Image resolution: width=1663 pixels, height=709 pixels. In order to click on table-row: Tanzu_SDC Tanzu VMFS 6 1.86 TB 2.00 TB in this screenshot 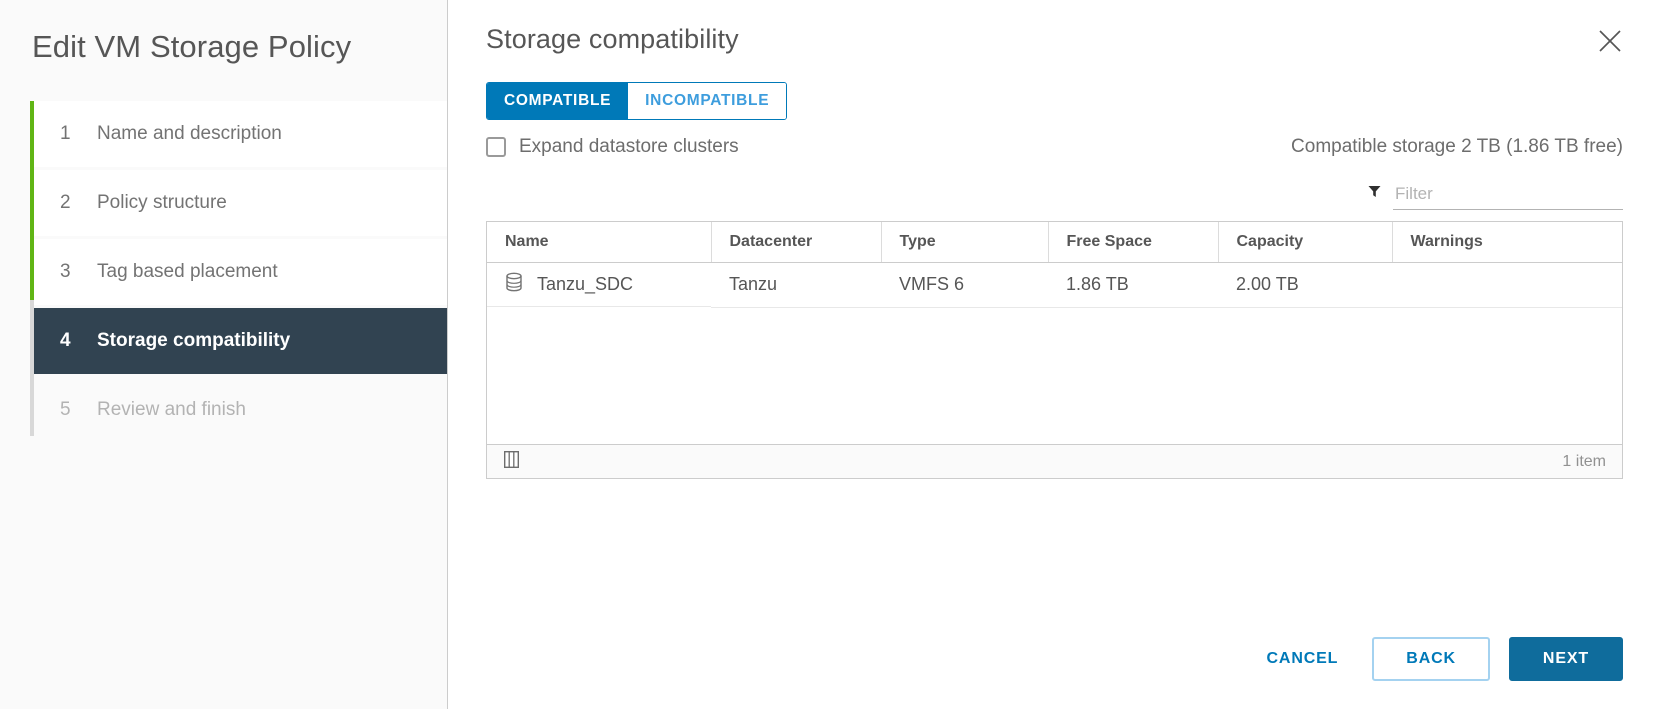, I will do `click(1054, 285)`.